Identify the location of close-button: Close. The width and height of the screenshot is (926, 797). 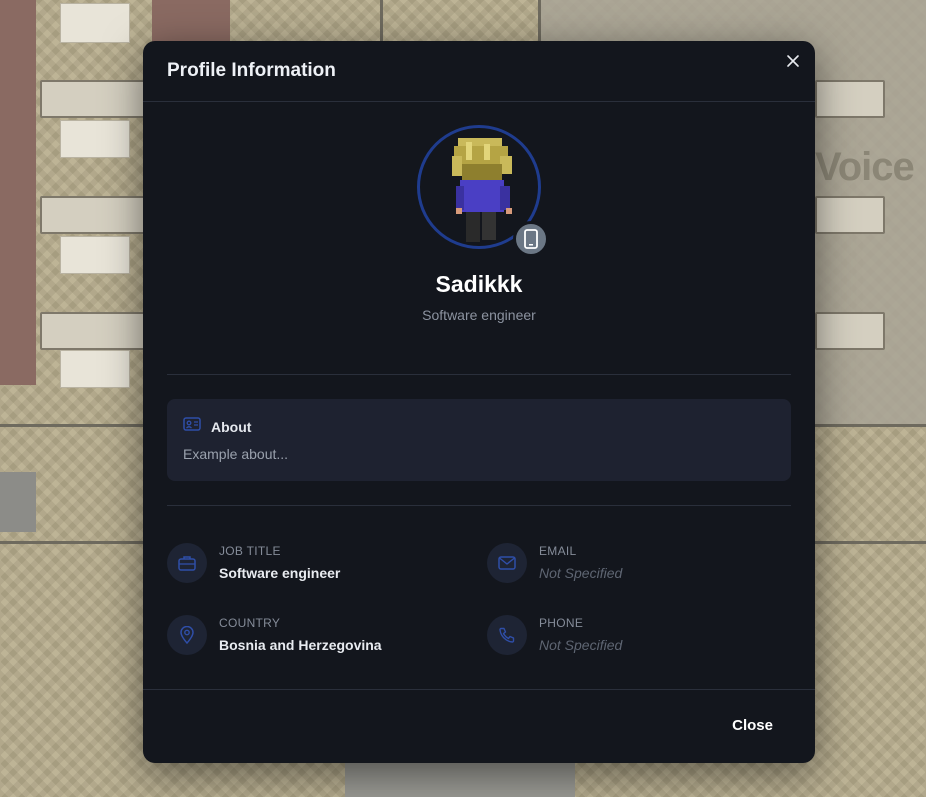
(752, 725).